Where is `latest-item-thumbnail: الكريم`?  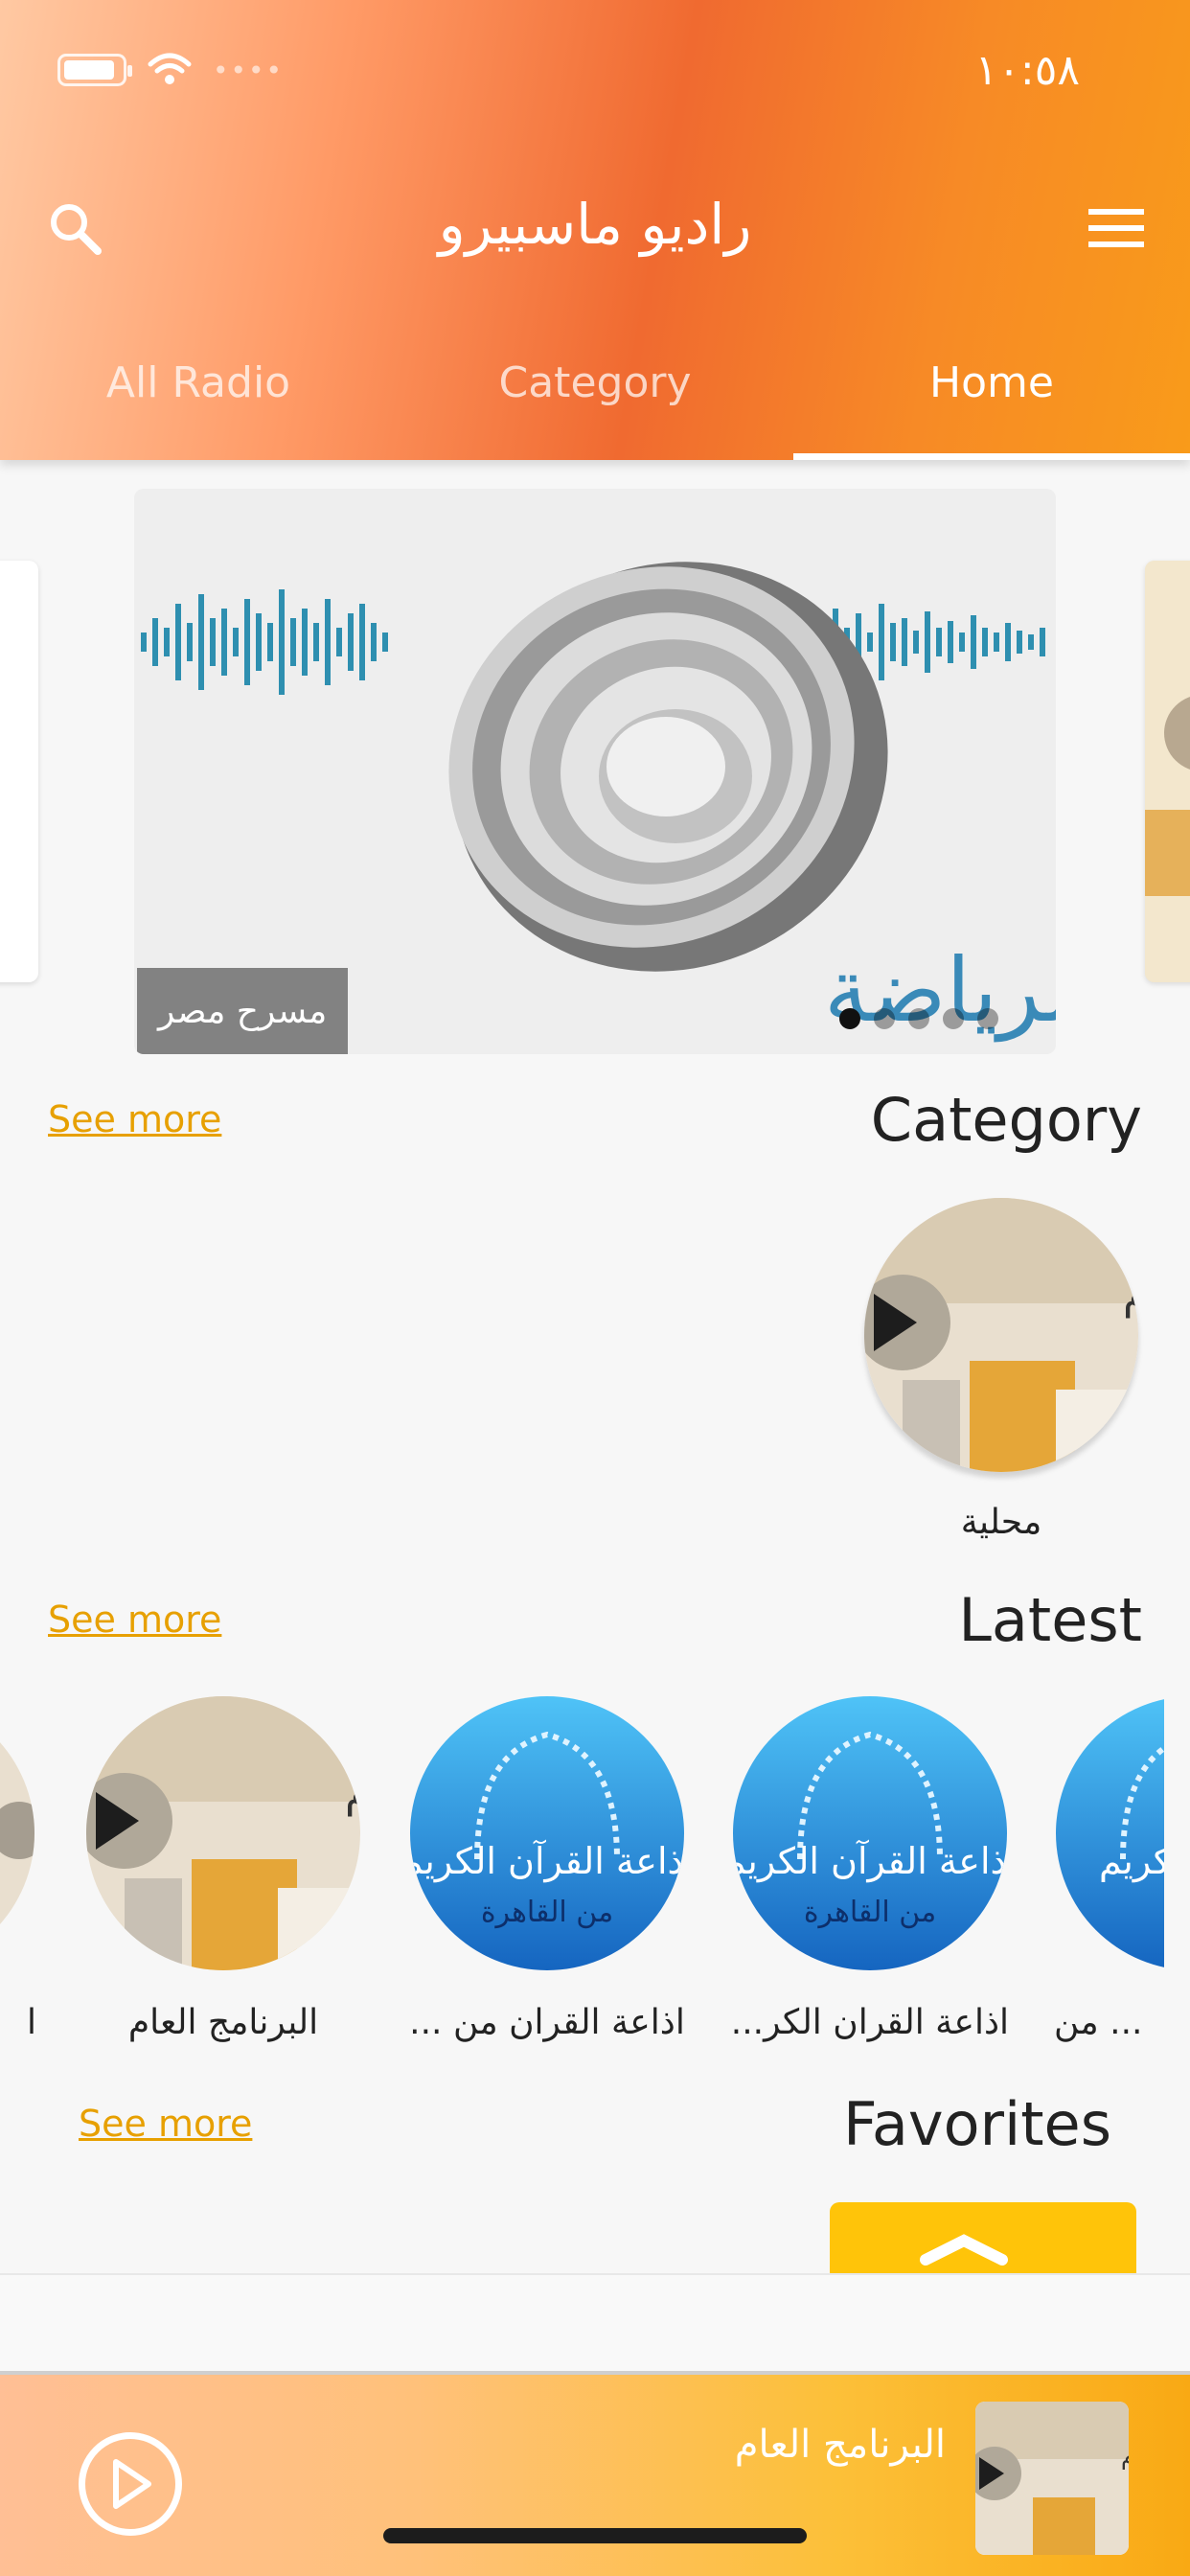 latest-item-thumbnail: الكريم is located at coordinates (1110, 1833).